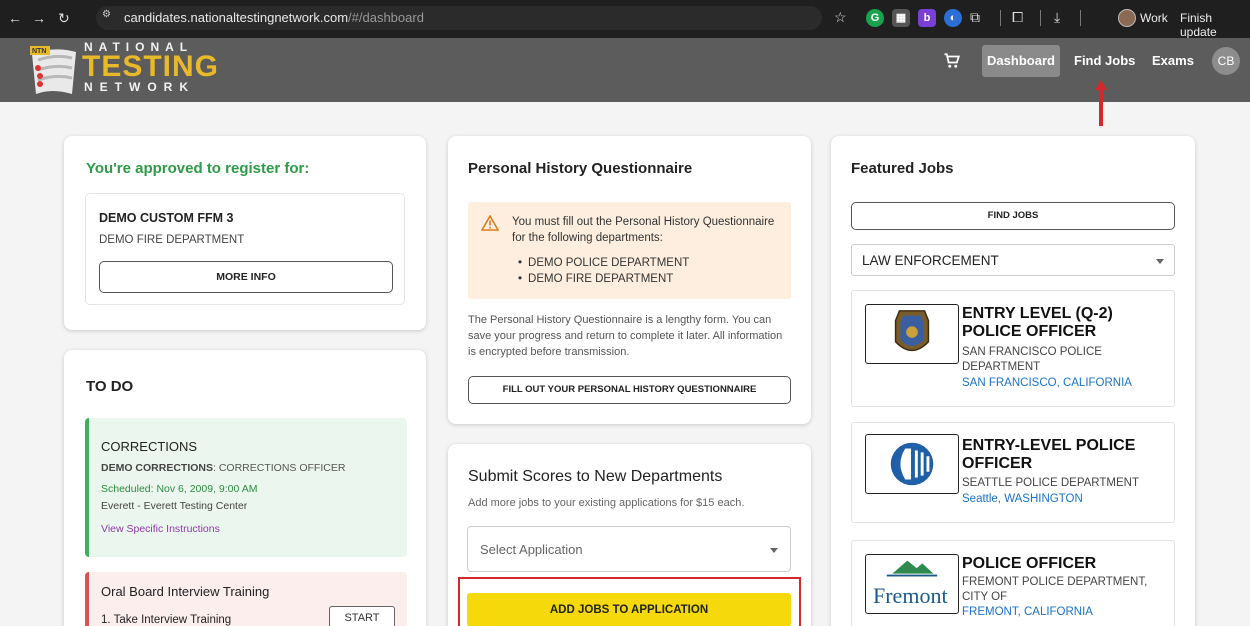  Describe the element at coordinates (1127, 18) in the screenshot. I see `profile-avatar` at that location.